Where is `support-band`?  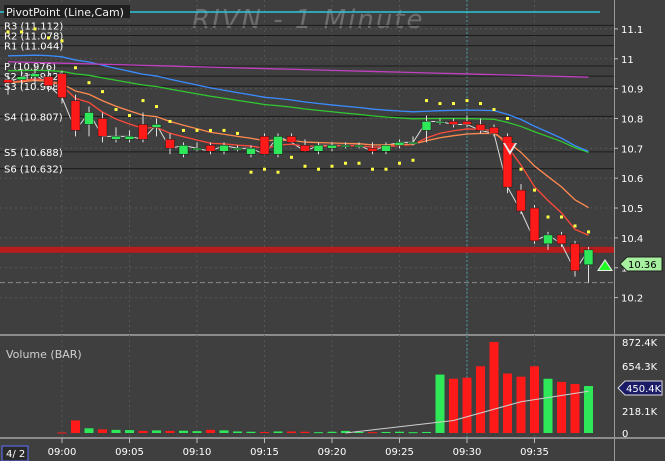 support-band is located at coordinates (307, 249).